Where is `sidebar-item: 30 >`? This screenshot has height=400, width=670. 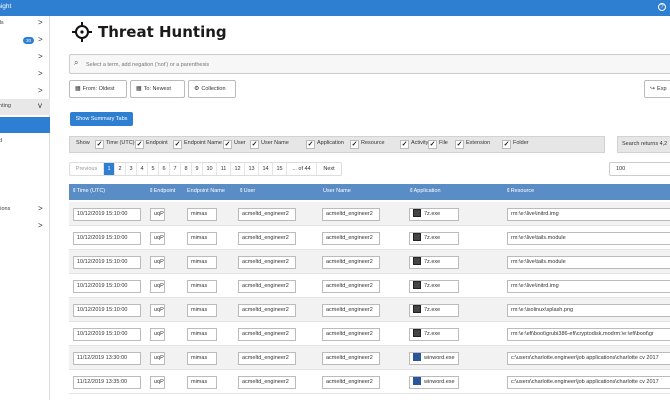
sidebar-item: 30 > is located at coordinates (25, 41).